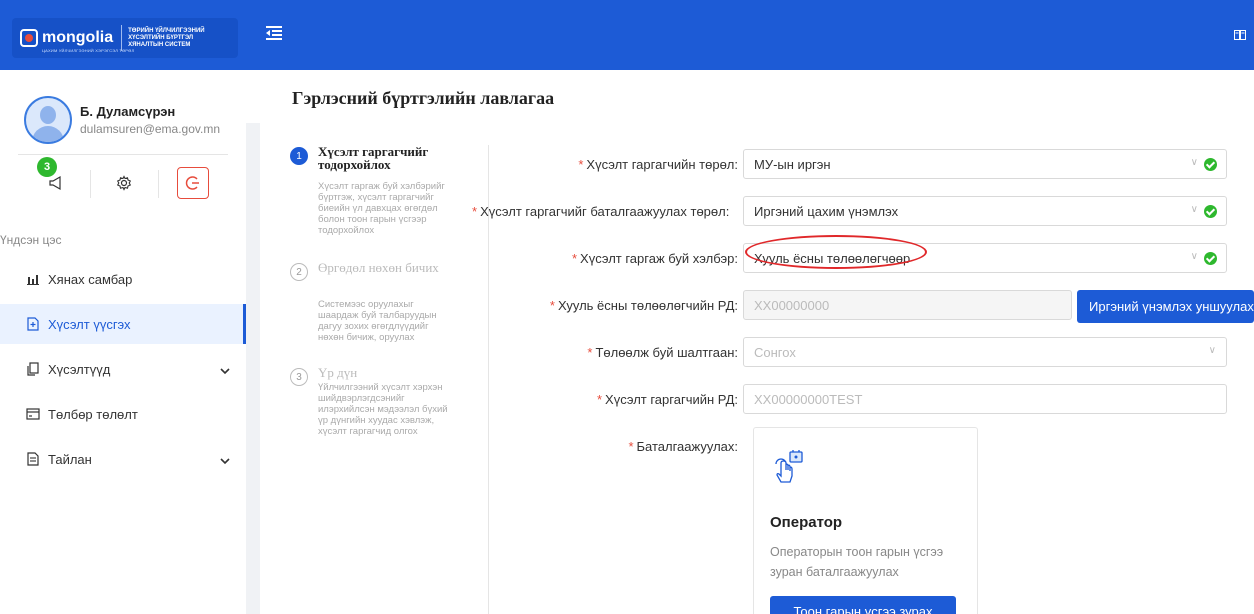  What do you see at coordinates (33, 324) in the screenshot?
I see `add-document-icon` at bounding box center [33, 324].